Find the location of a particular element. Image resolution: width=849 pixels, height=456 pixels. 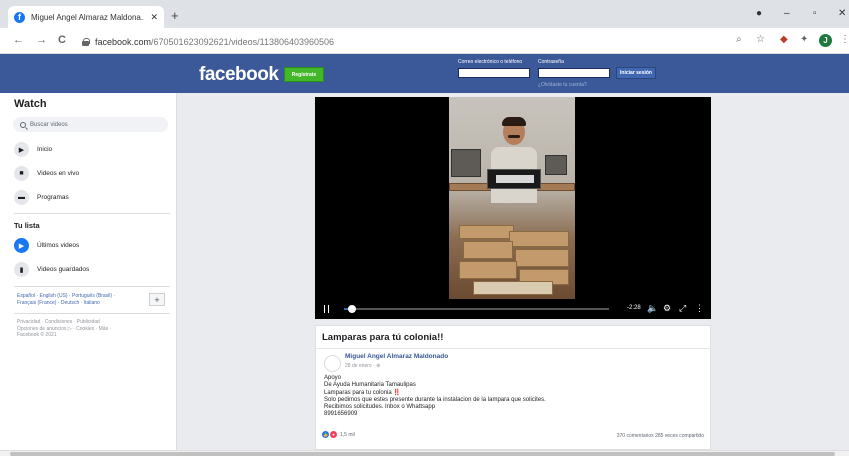

play-icon: ▶ is located at coordinates (21, 149).